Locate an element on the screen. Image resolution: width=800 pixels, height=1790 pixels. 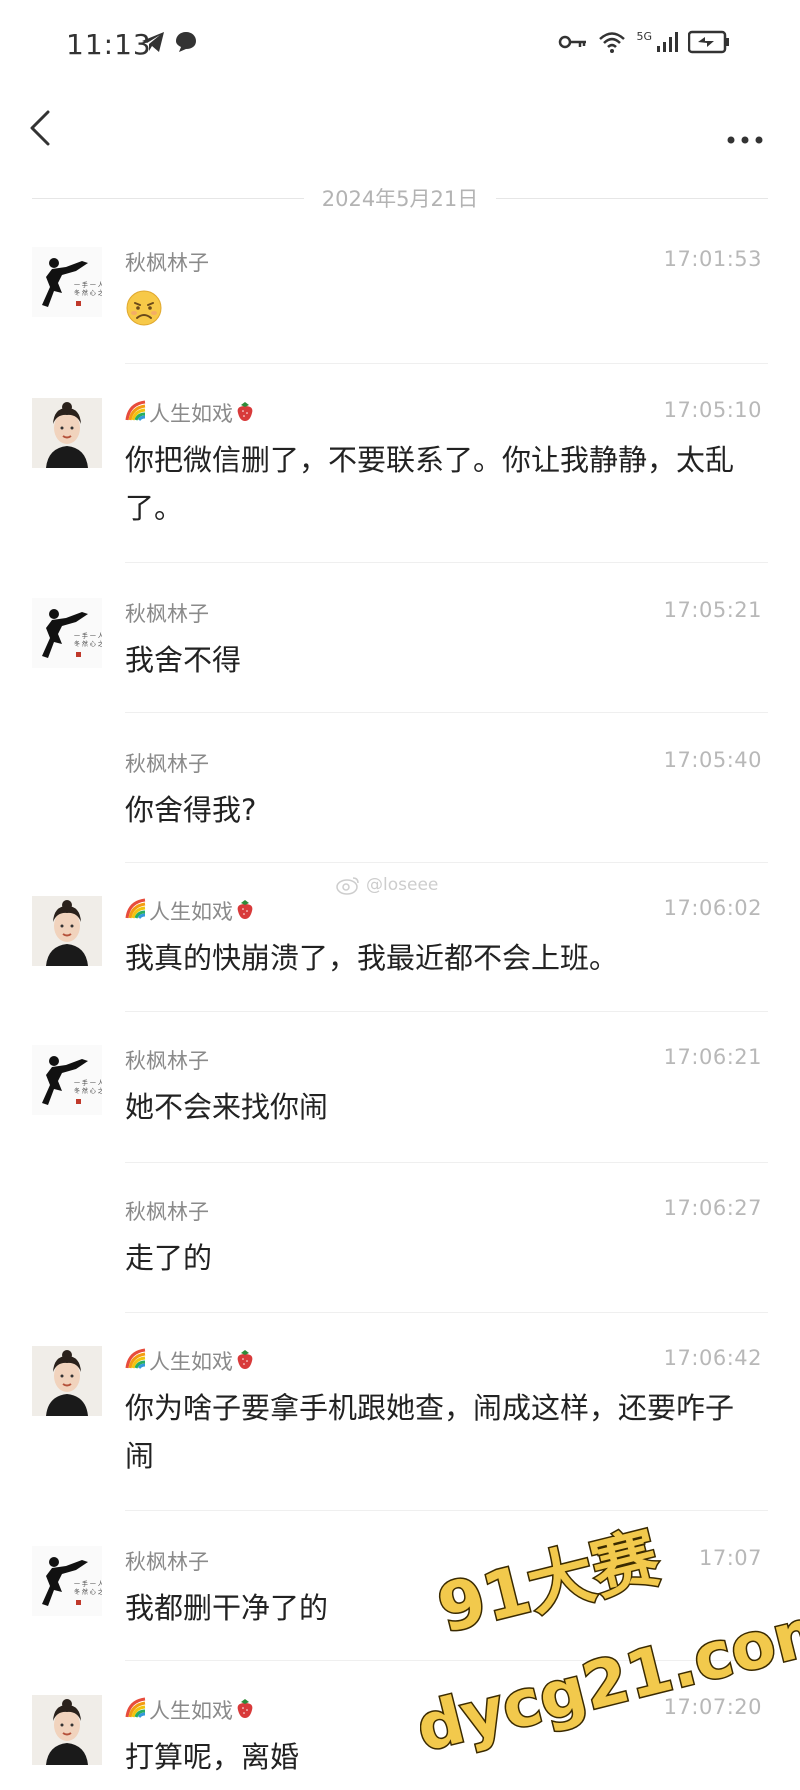
chevron-left-icon is located at coordinates (40, 128).